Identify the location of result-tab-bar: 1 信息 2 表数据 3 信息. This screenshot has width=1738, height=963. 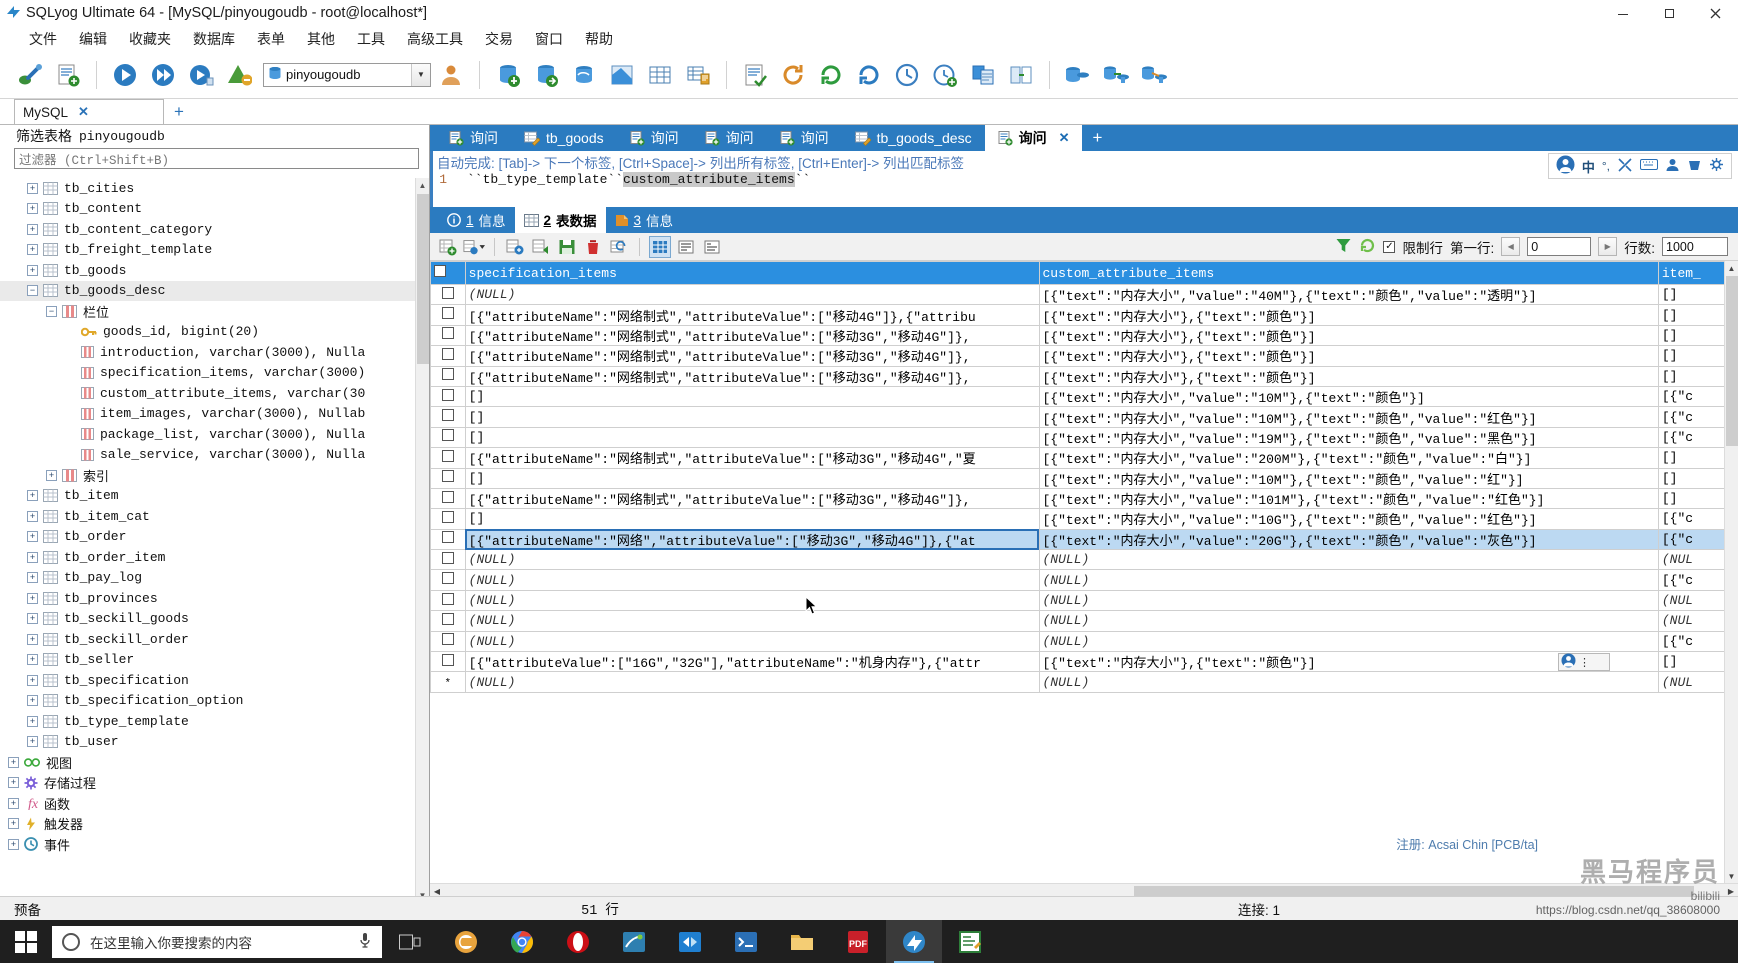
(1084, 220).